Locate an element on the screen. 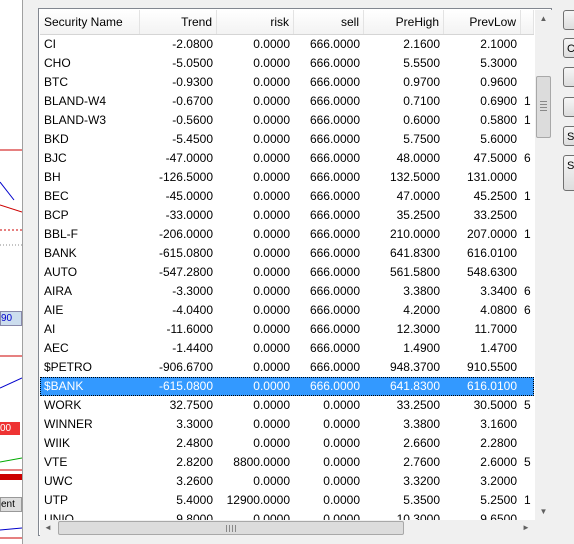 Image resolution: width=574 pixels, height=544 pixels. table-cell: WIIK is located at coordinates (57, 443).